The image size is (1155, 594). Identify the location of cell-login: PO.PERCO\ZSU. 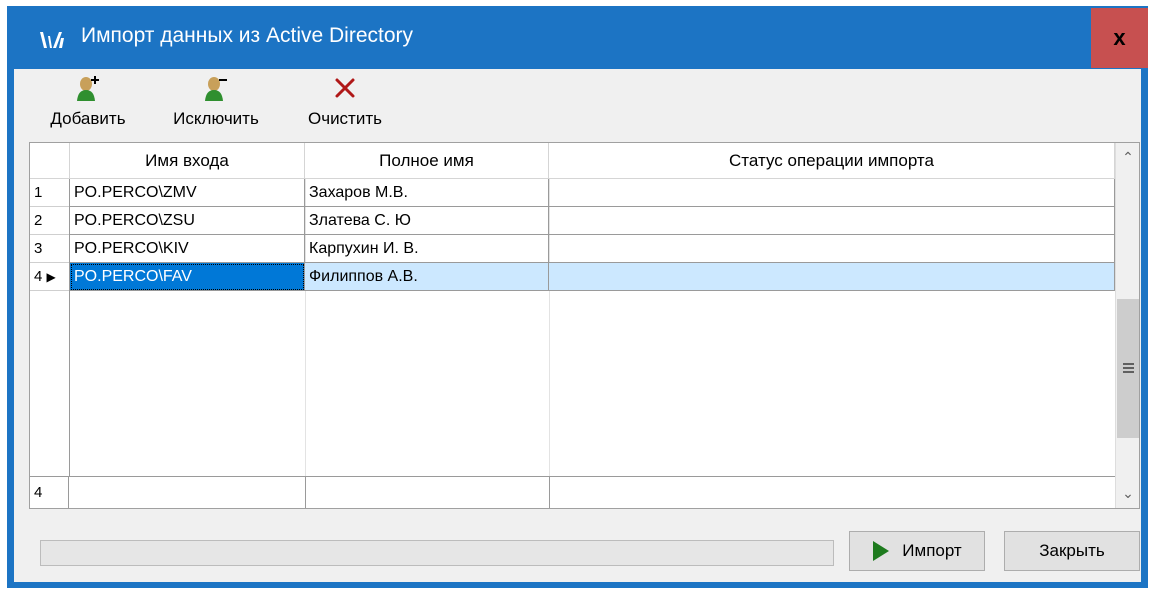
(187, 221).